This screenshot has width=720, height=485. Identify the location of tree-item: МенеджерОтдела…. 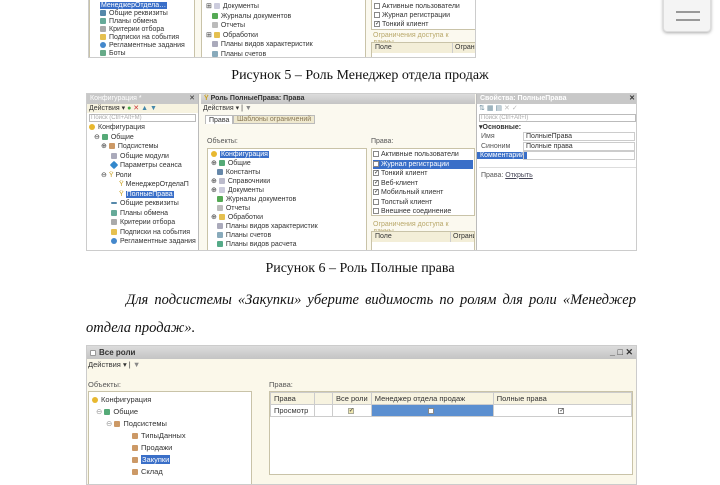
(134, 5).